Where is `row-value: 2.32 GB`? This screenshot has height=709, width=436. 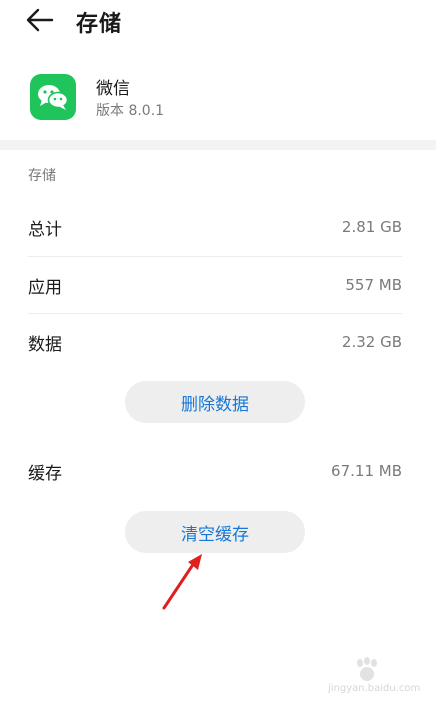
row-value: 2.32 GB is located at coordinates (371, 342).